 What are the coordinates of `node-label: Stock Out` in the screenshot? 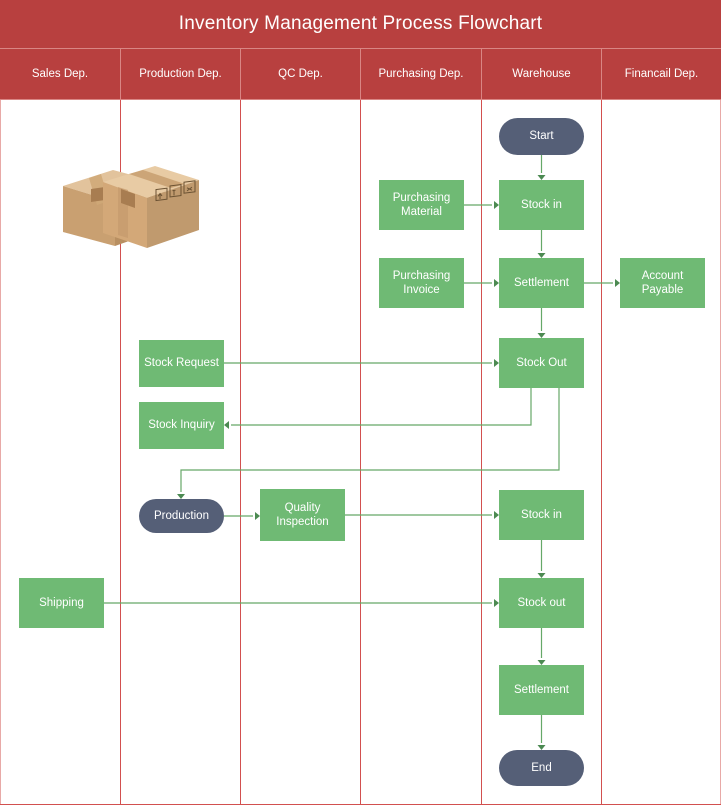 It's located at (541, 362).